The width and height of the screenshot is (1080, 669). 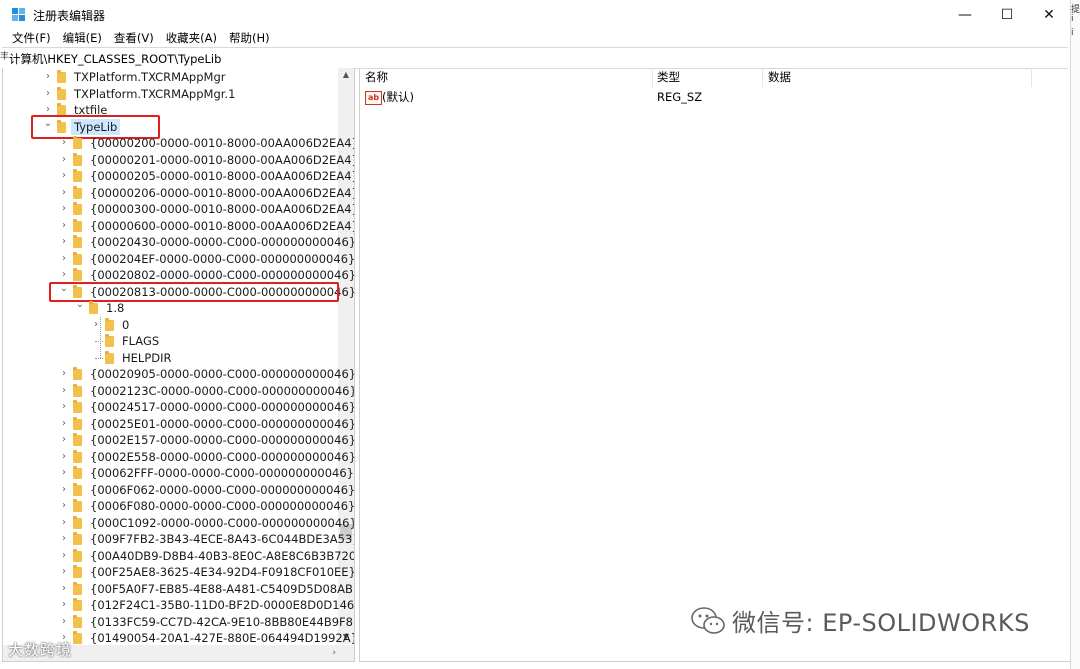 I want to click on tree-item-label: {00062FFF-0000-0000-C000-000000000046}, so click(x=222, y=473).